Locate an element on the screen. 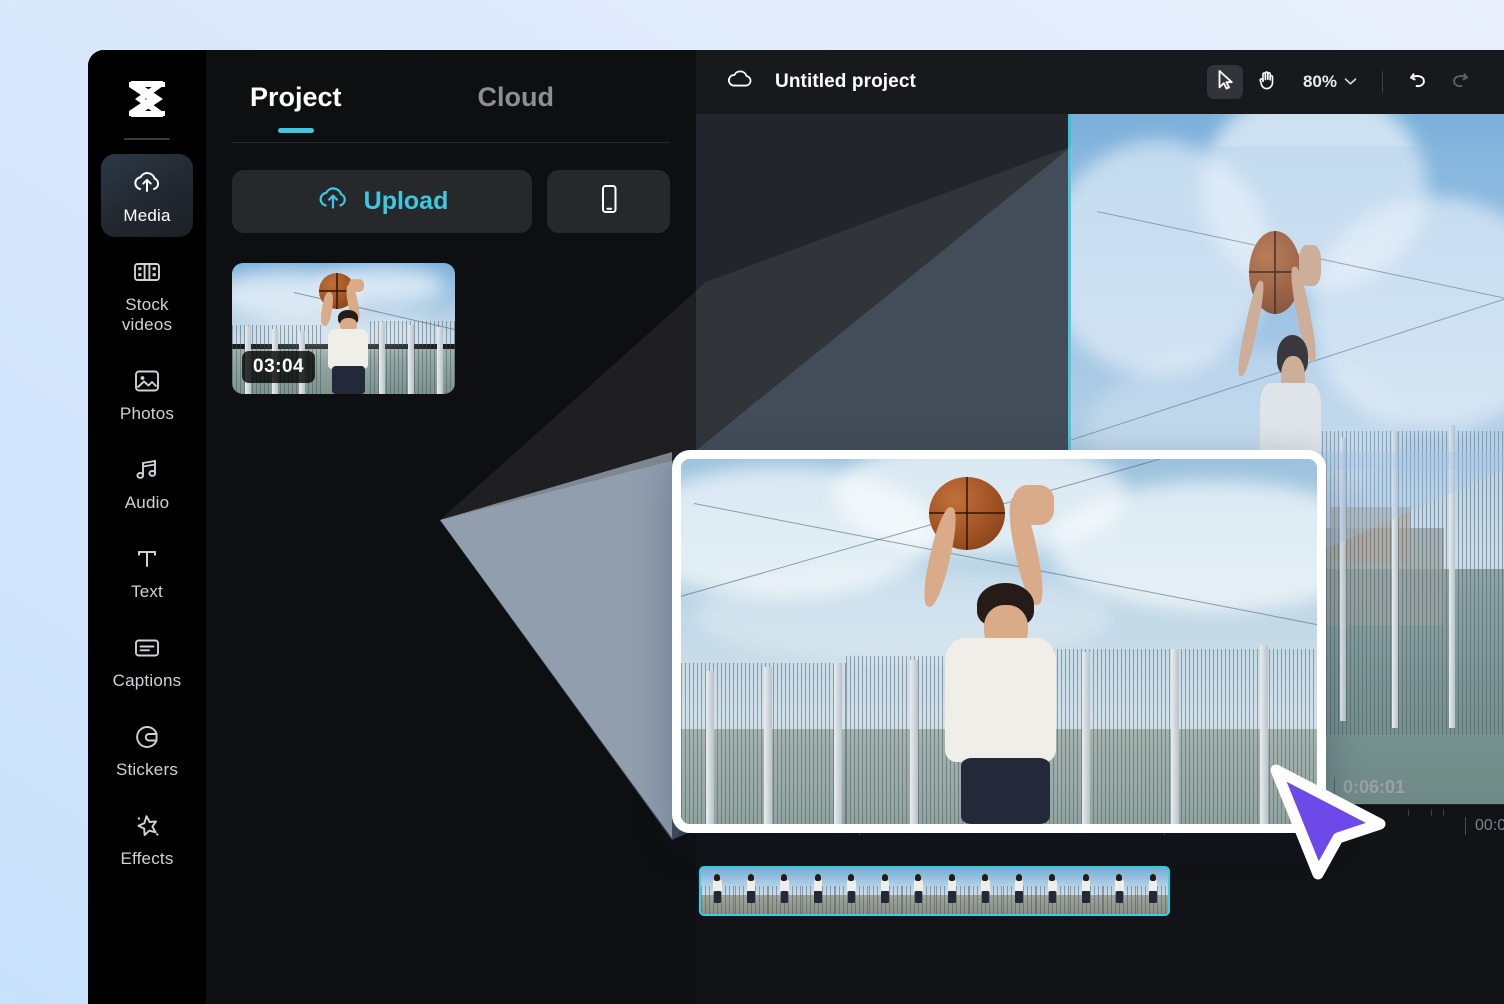 Image resolution: width=1504 pixels, height=1004 pixels. image-icon is located at coordinates (147, 381).